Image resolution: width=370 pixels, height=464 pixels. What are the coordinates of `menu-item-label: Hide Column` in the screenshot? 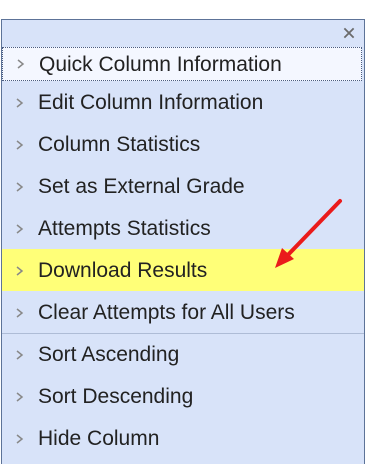 It's located at (99, 438).